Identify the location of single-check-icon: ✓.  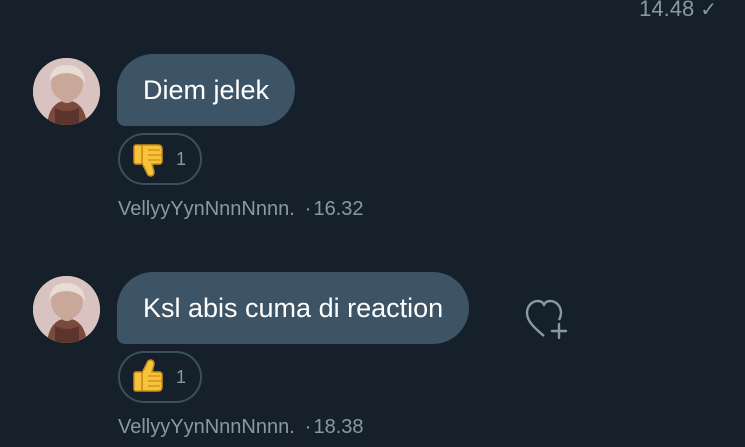
(708, 10).